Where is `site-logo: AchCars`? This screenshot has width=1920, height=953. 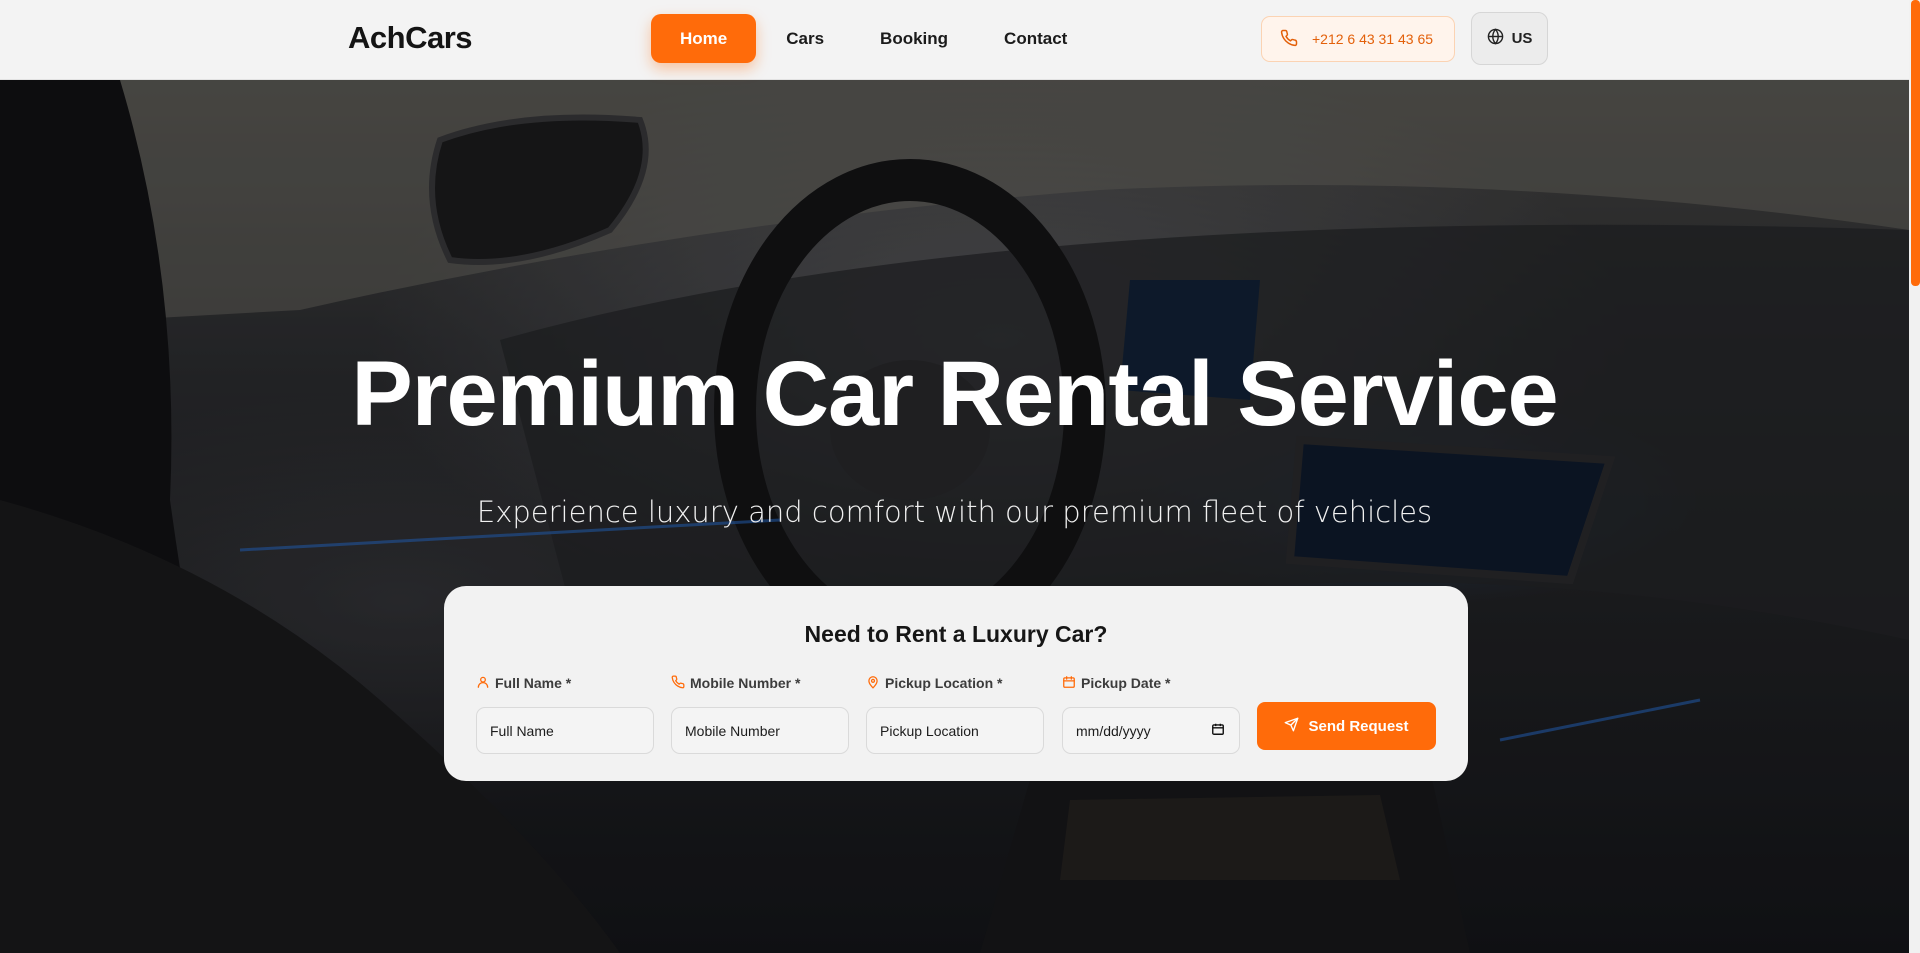
site-logo: AchCars is located at coordinates (410, 38).